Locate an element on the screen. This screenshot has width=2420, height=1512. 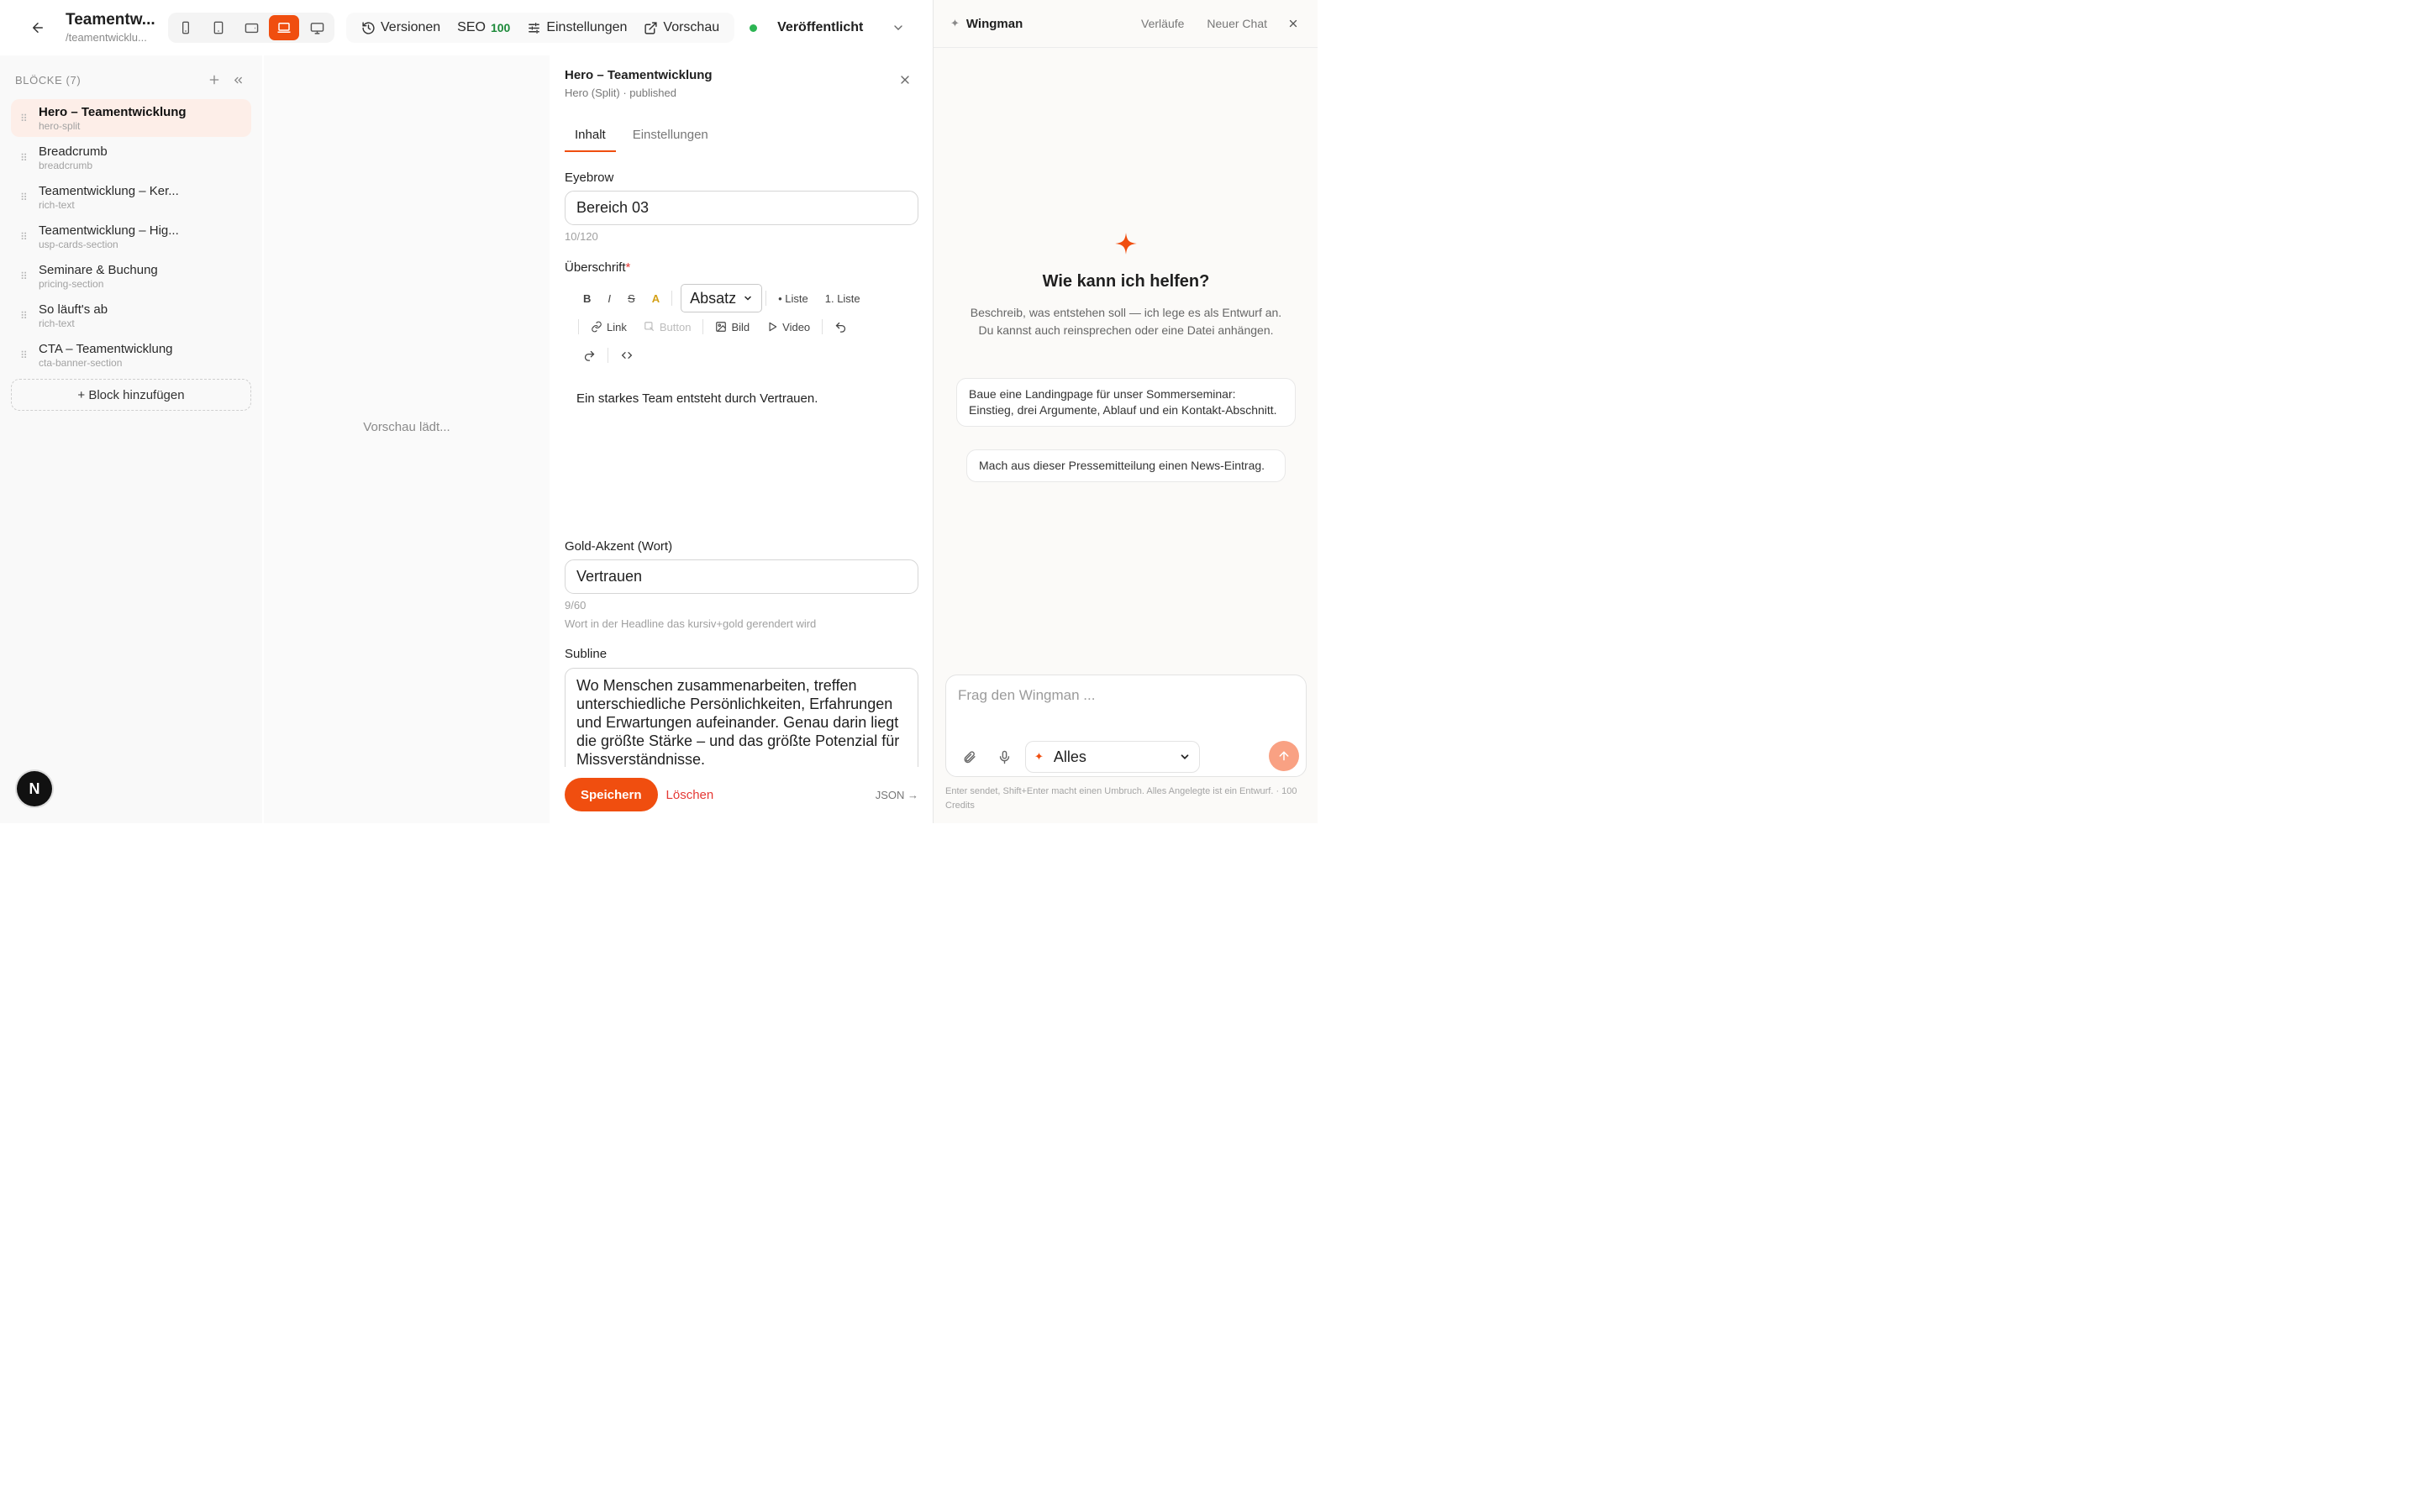
new-chat-button: Neuer Chat is located at coordinates (1237, 23).